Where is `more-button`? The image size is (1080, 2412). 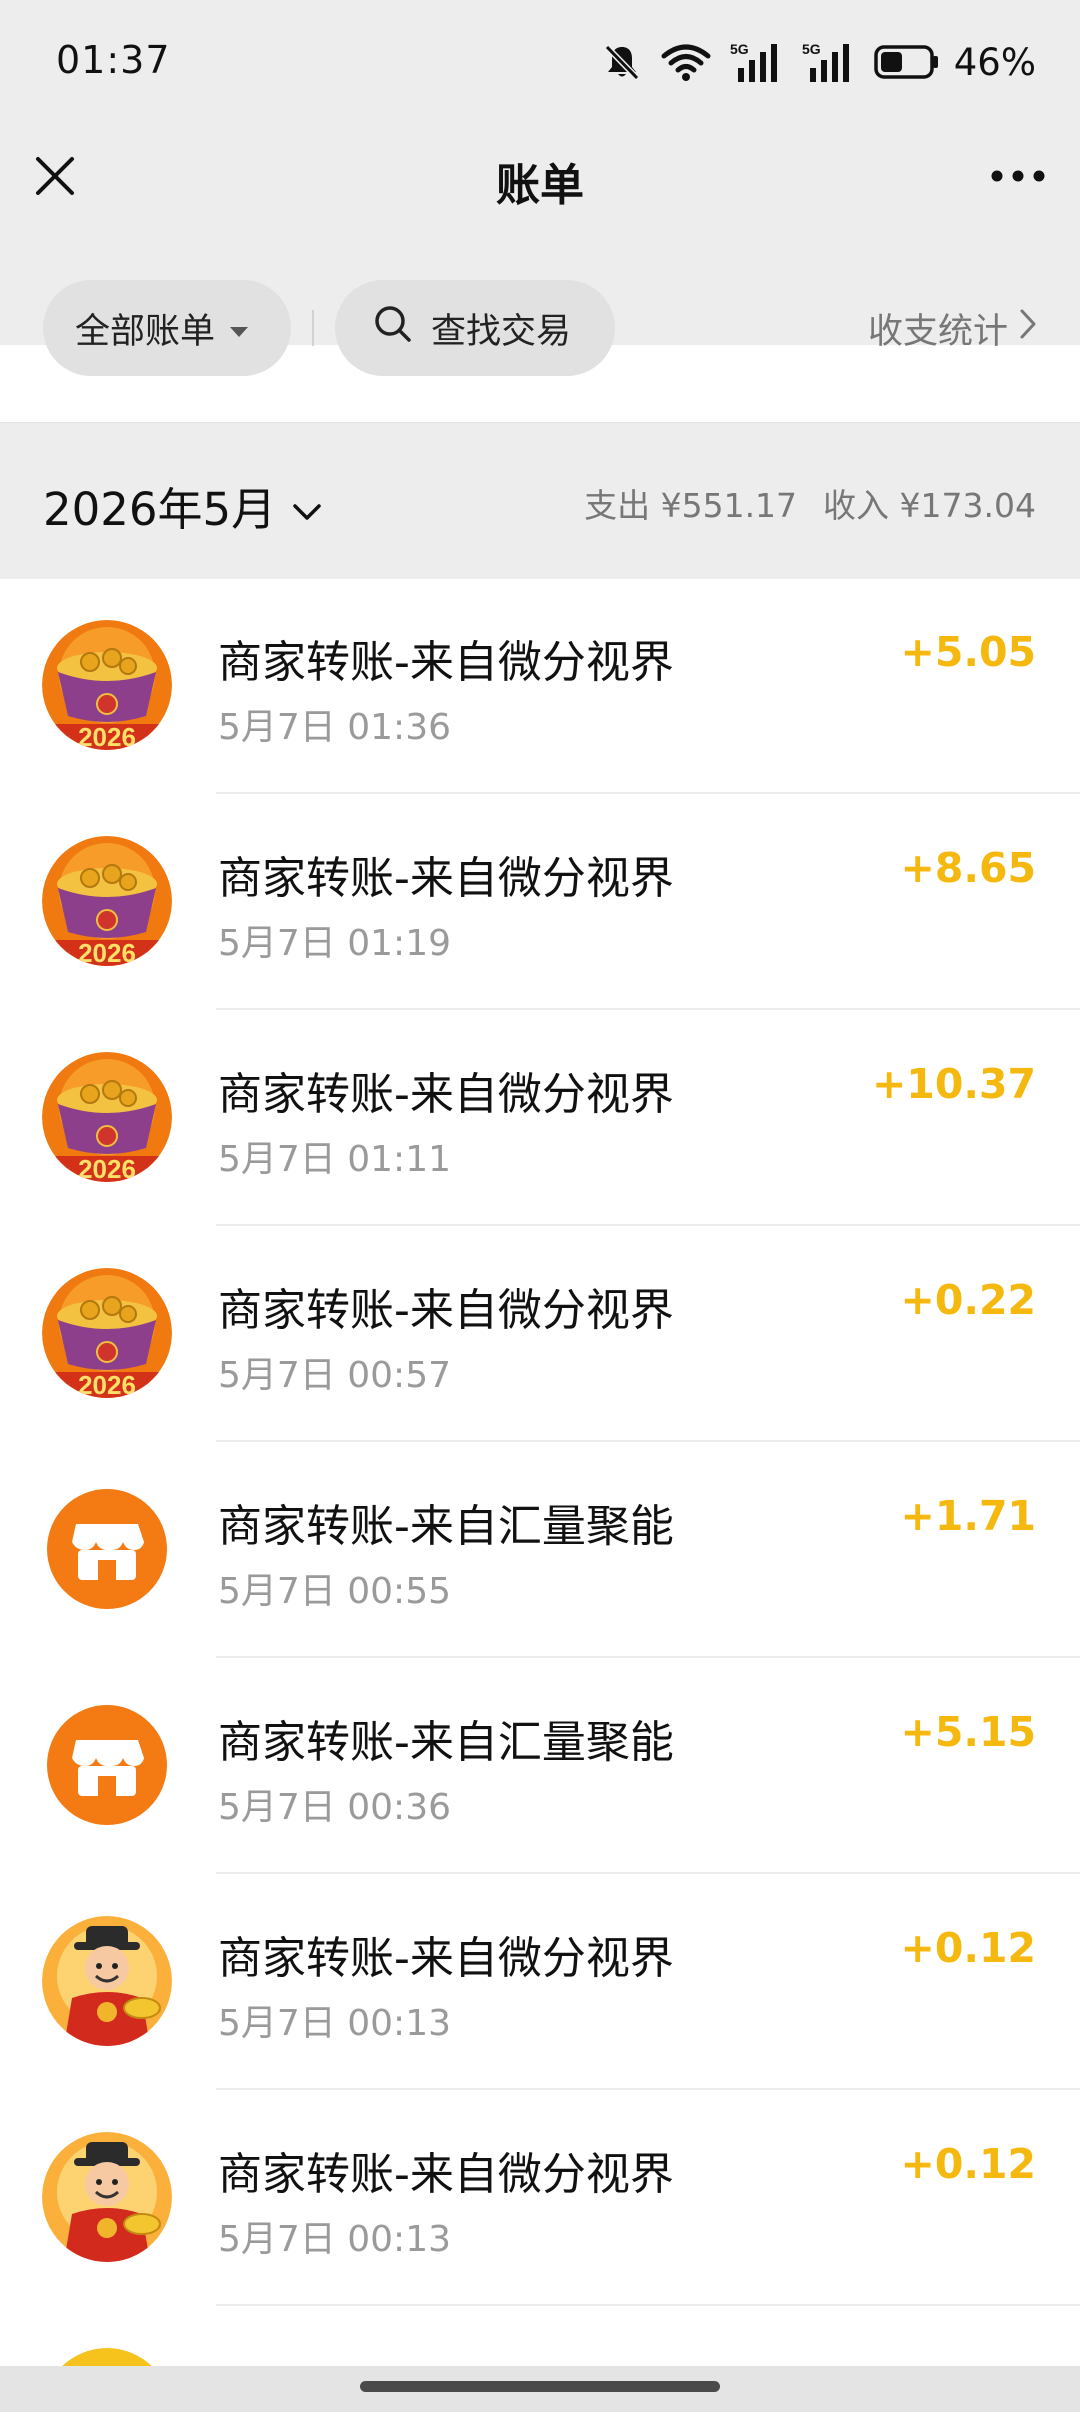
more-button is located at coordinates (1018, 177).